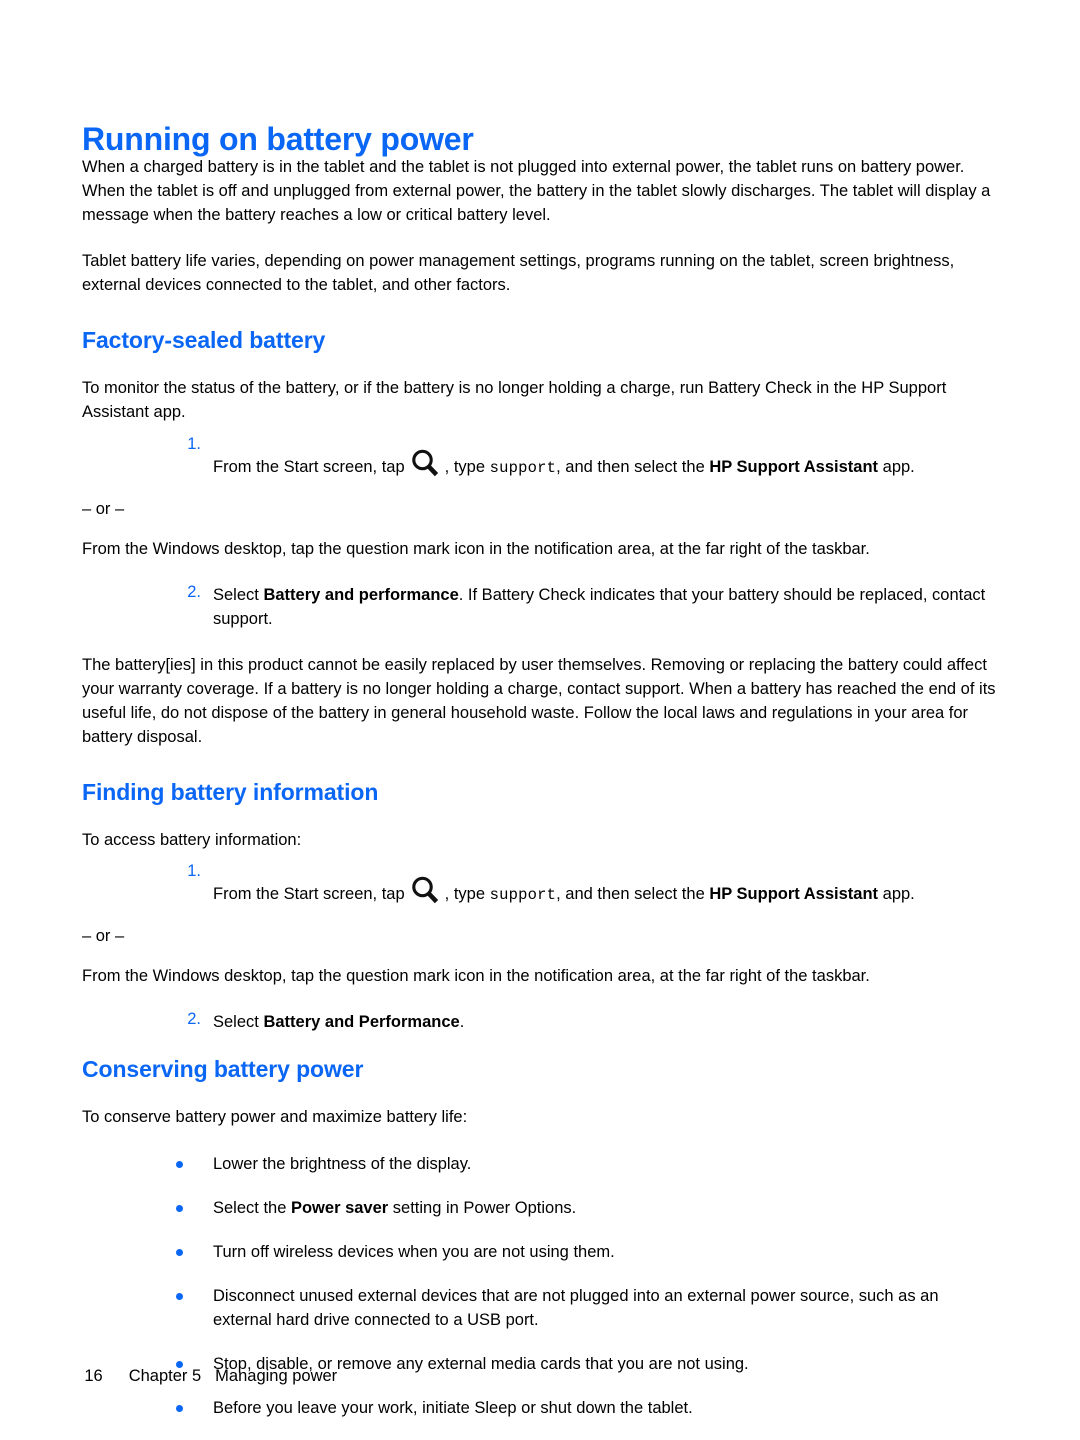 Image resolution: width=1080 pixels, height=1440 pixels. I want to click on footer-chapter: Chapter 5, so click(165, 1376).